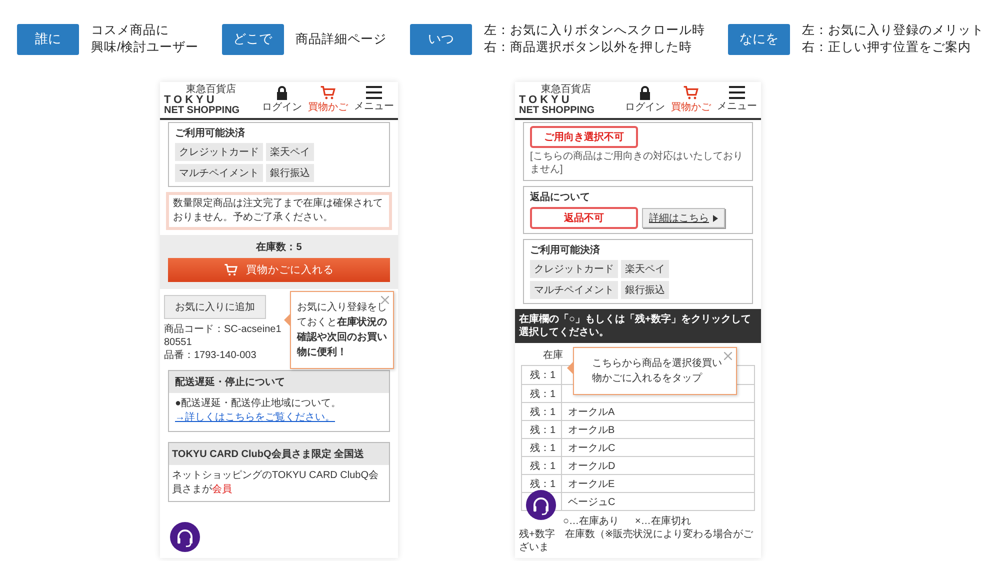 The height and width of the screenshot is (561, 998). What do you see at coordinates (715, 218) in the screenshot?
I see `caret-icon` at bounding box center [715, 218].